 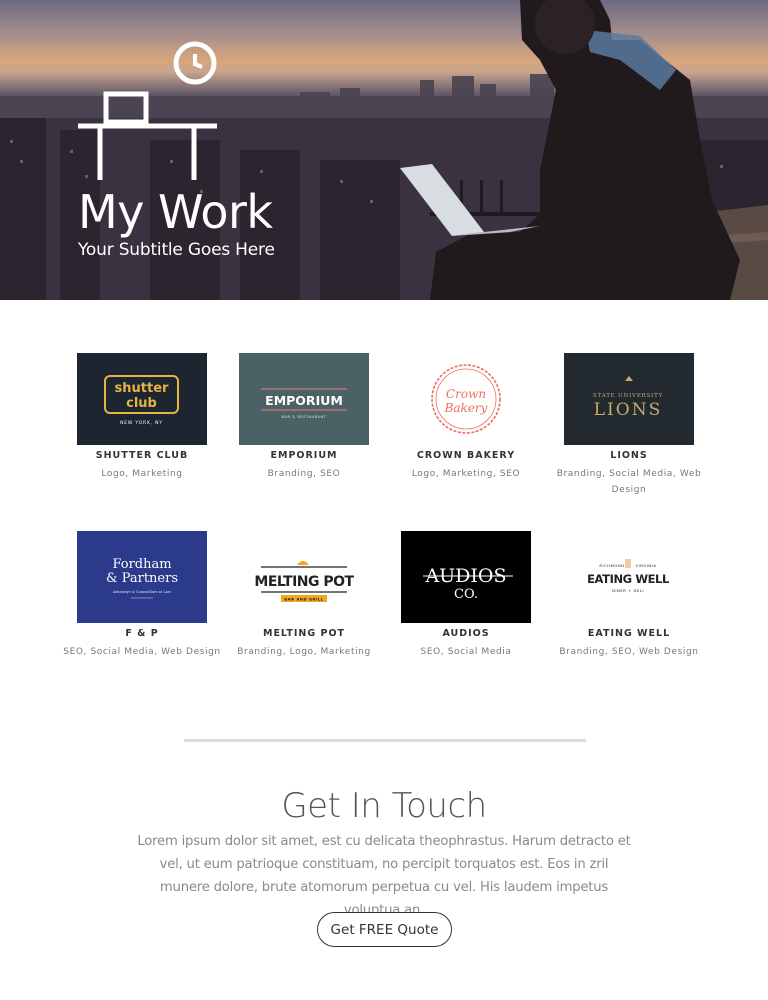 I want to click on svg-text: BAR AND GRILL, so click(x=304, y=599).